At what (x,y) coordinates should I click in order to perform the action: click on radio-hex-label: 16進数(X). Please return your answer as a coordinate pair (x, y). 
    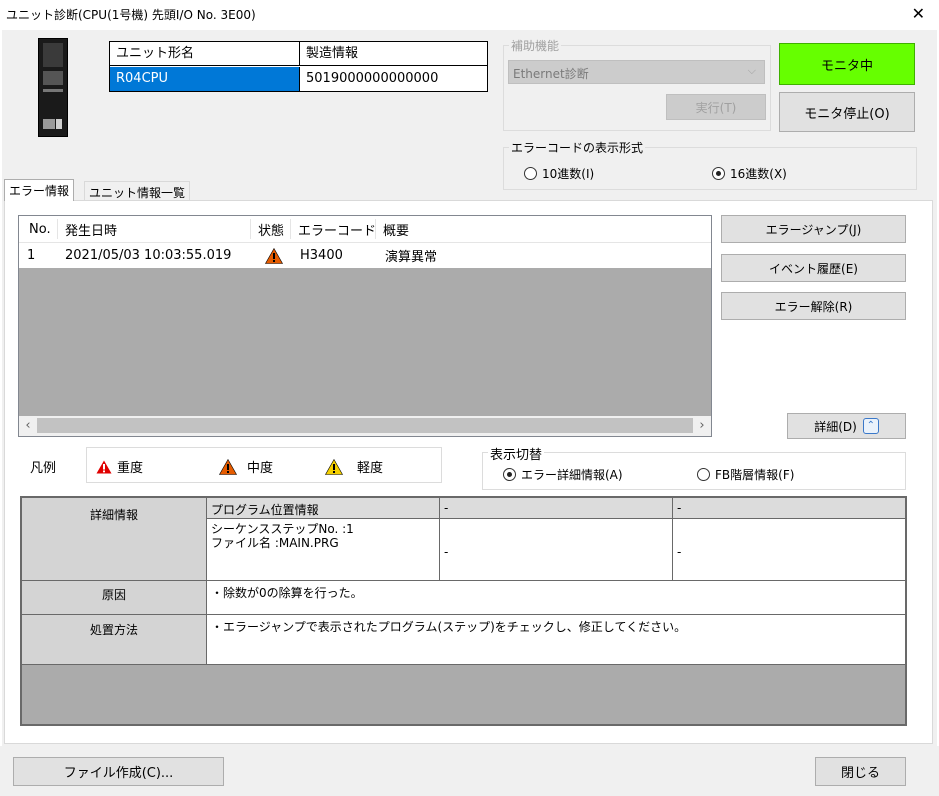
    Looking at the image, I should click on (758, 174).